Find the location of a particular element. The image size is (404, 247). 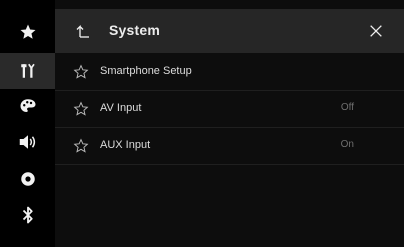

star-icon is located at coordinates (27, 31).